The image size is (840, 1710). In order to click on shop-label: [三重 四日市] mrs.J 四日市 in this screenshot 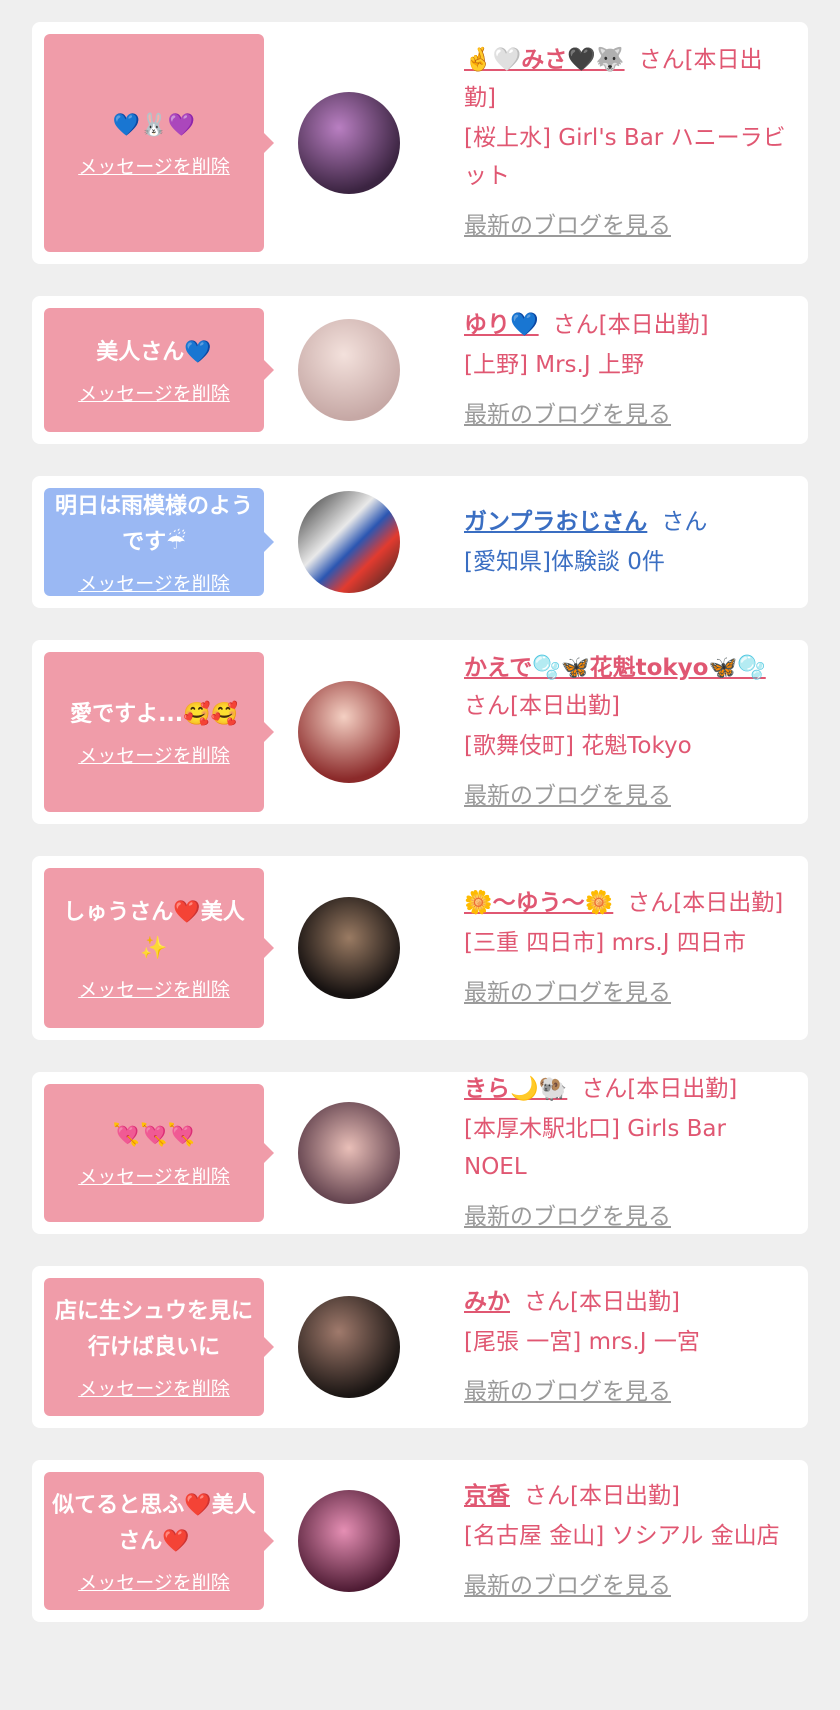, I will do `click(605, 943)`.